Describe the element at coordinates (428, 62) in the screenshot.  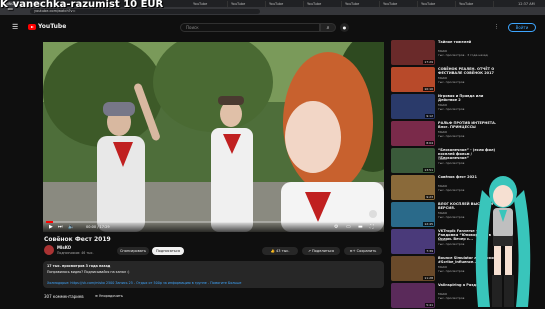
I see `video-duration: 17:29` at that location.